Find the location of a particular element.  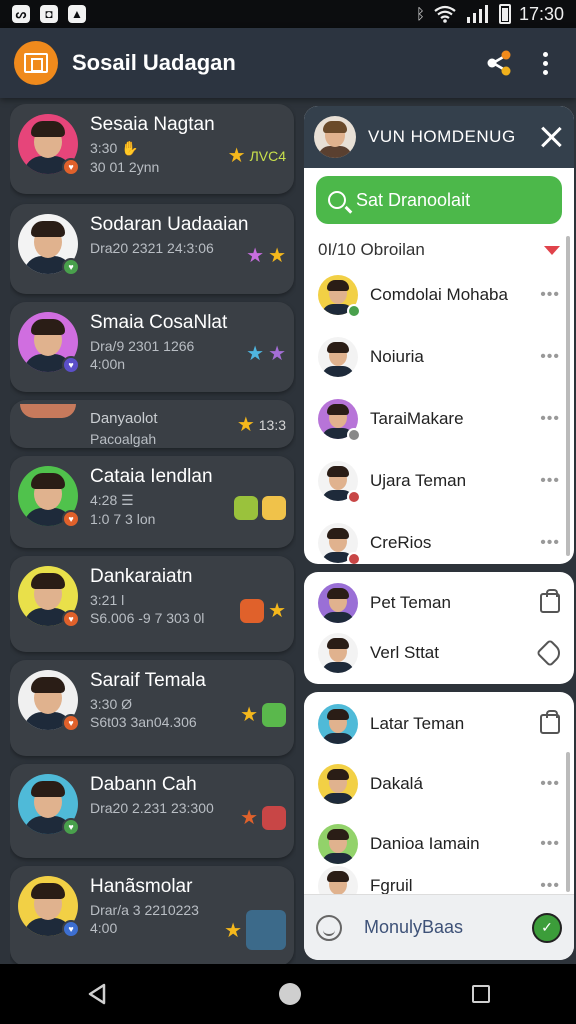

group-panel: Pet Teman Verl Sttat is located at coordinates (439, 628).